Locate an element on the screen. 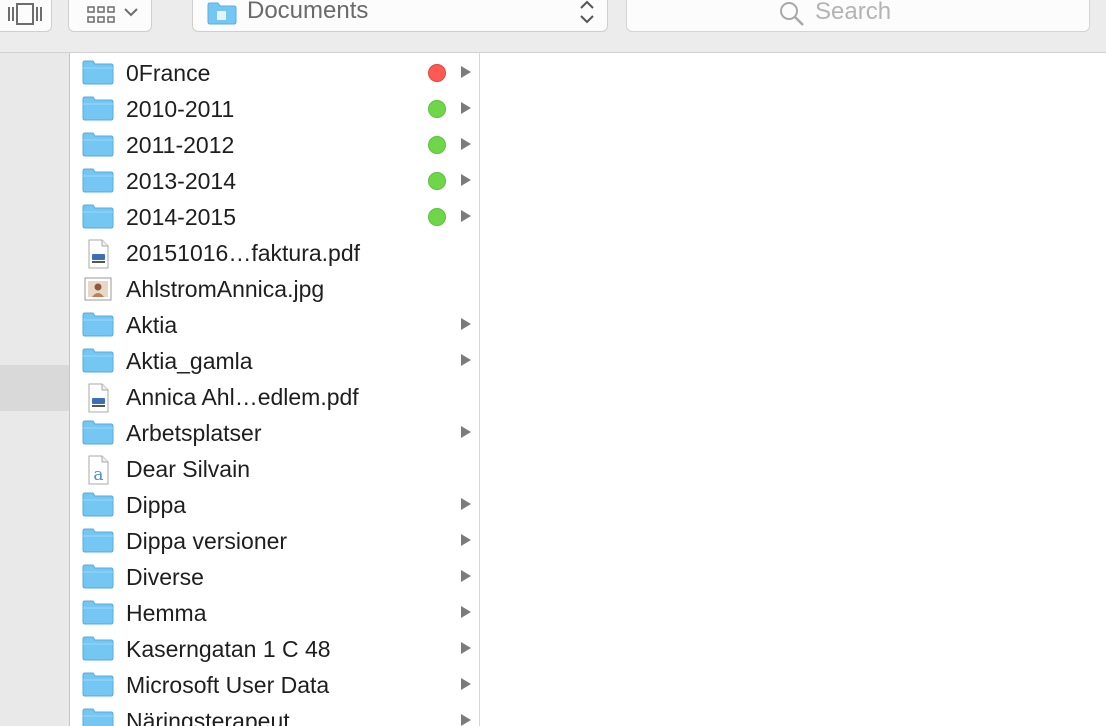  file-name: 2011-2012 is located at coordinates (180, 145).